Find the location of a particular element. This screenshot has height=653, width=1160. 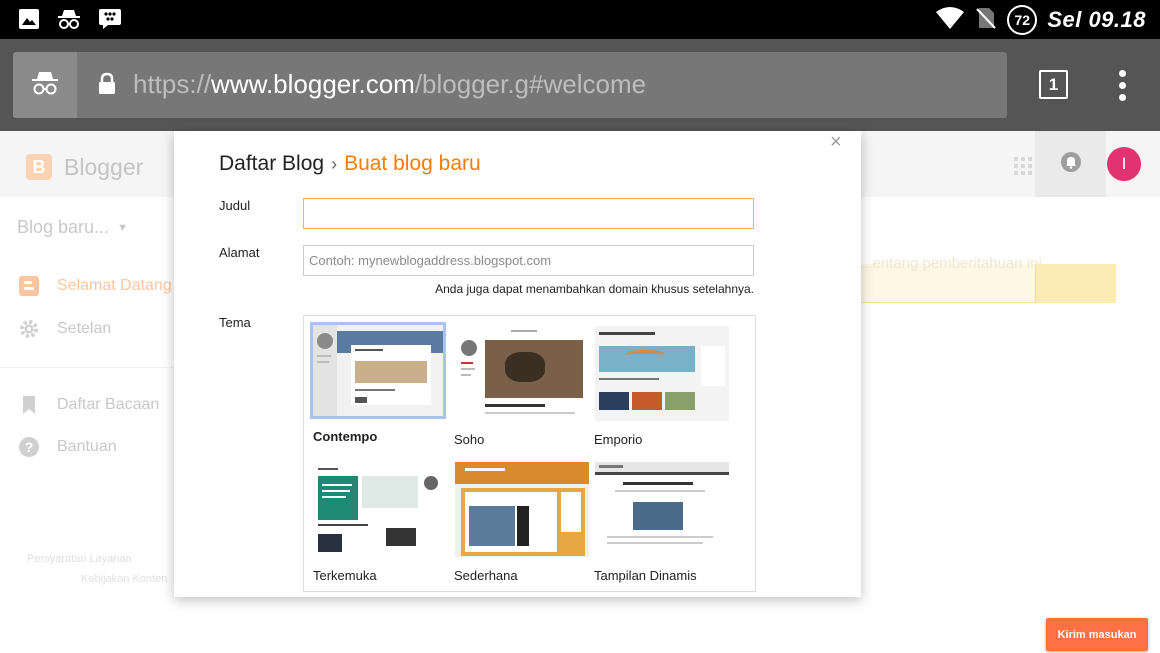

bookmark-icon is located at coordinates (29, 405).